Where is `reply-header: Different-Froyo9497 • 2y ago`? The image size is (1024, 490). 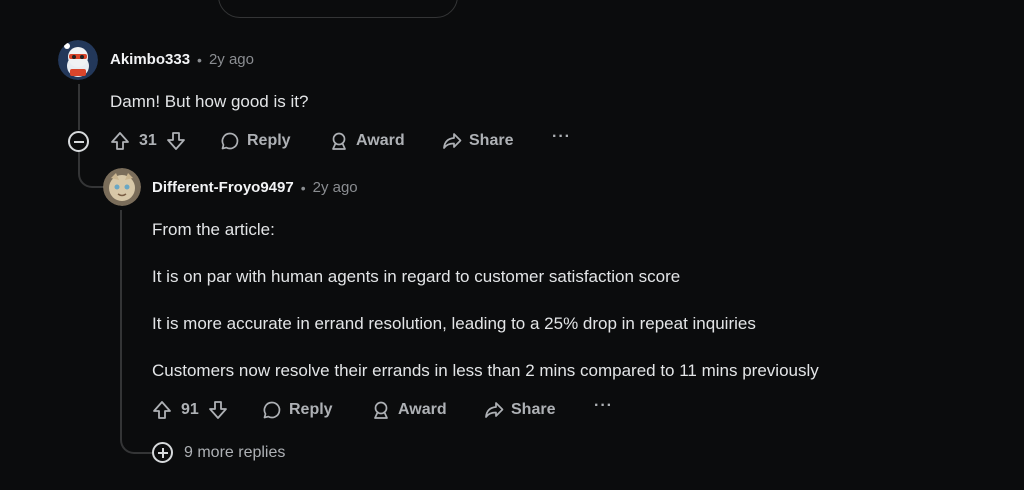
reply-header: Different-Froyo9497 • 2y ago is located at coordinates (255, 187).